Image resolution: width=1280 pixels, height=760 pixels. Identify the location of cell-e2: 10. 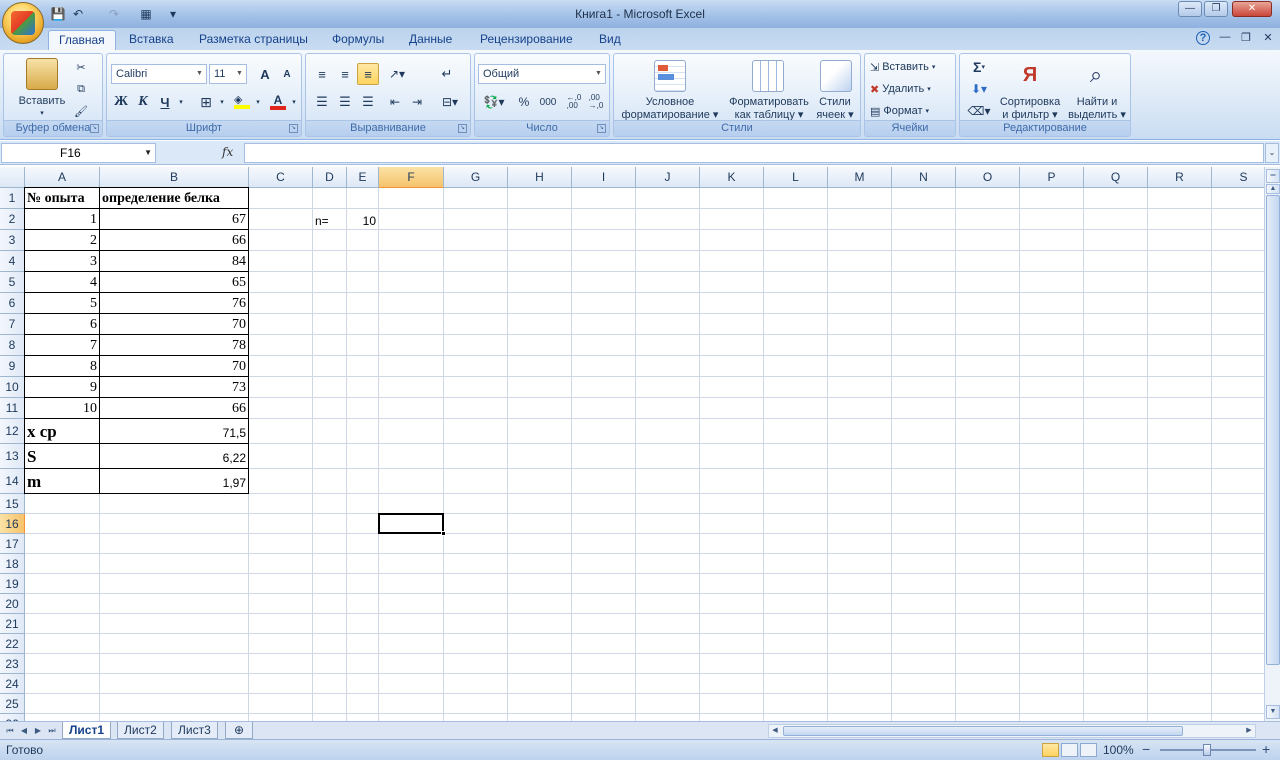
(362, 219).